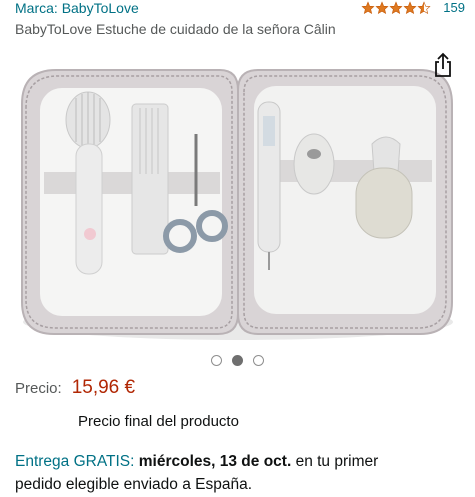 Image resolution: width=475 pixels, height=497 pixels. Describe the element at coordinates (75, 461) in the screenshot. I see `delivery-label: Entrega GRATIS:` at that location.